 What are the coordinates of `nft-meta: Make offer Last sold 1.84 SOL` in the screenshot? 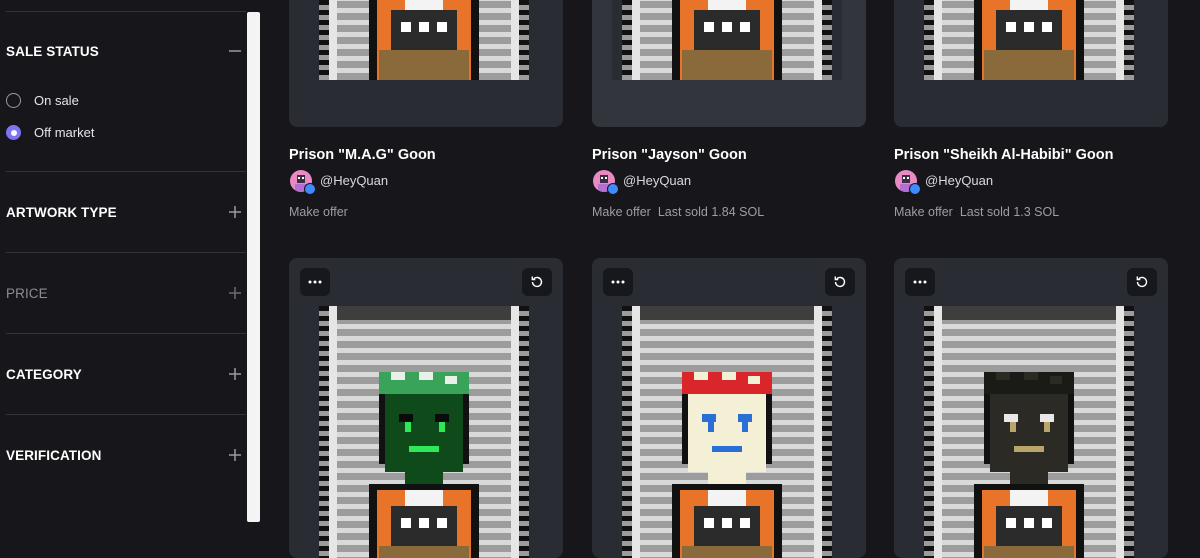 It's located at (681, 212).